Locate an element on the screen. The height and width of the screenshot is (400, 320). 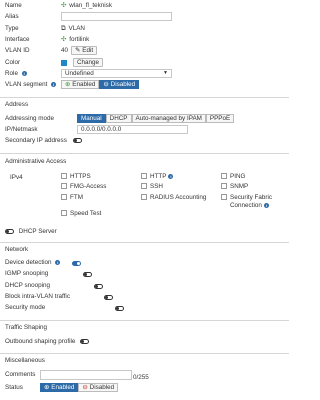
outbound-shaping-toggle is located at coordinates (85, 341).